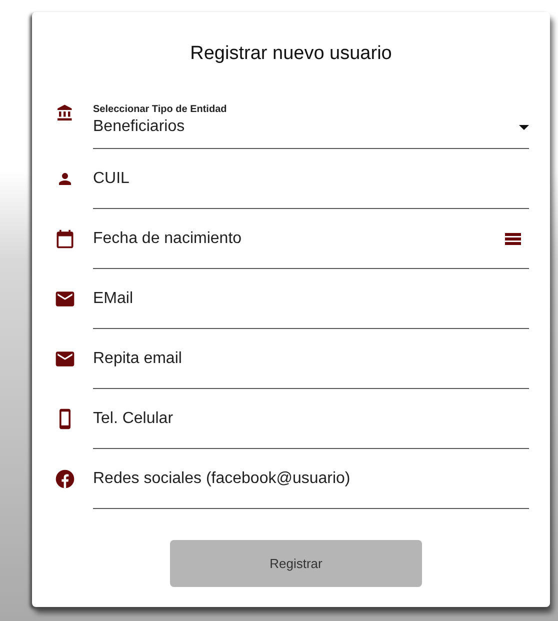 The width and height of the screenshot is (558, 621). I want to click on form-title: Registrar nuevo usuario, so click(291, 54).